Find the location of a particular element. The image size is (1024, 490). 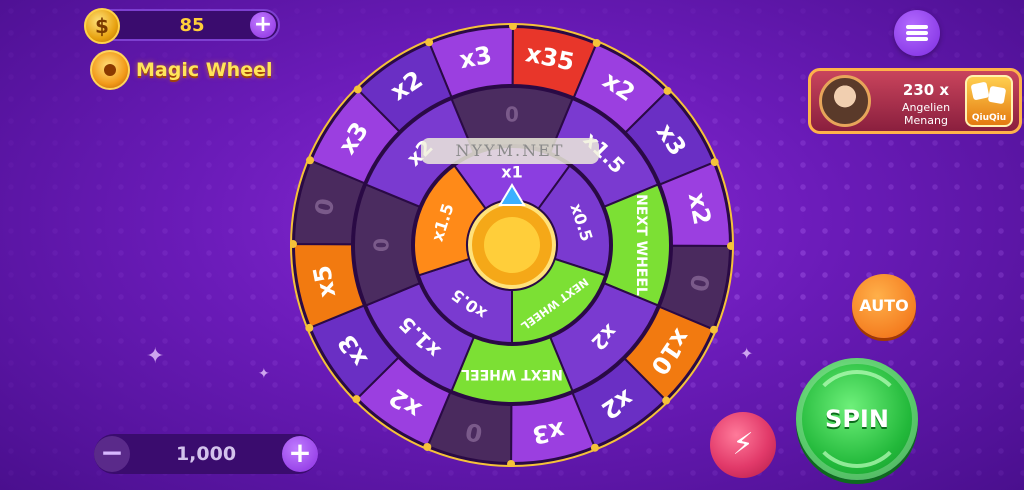

winner-multiplier: 230 x is located at coordinates (926, 90).